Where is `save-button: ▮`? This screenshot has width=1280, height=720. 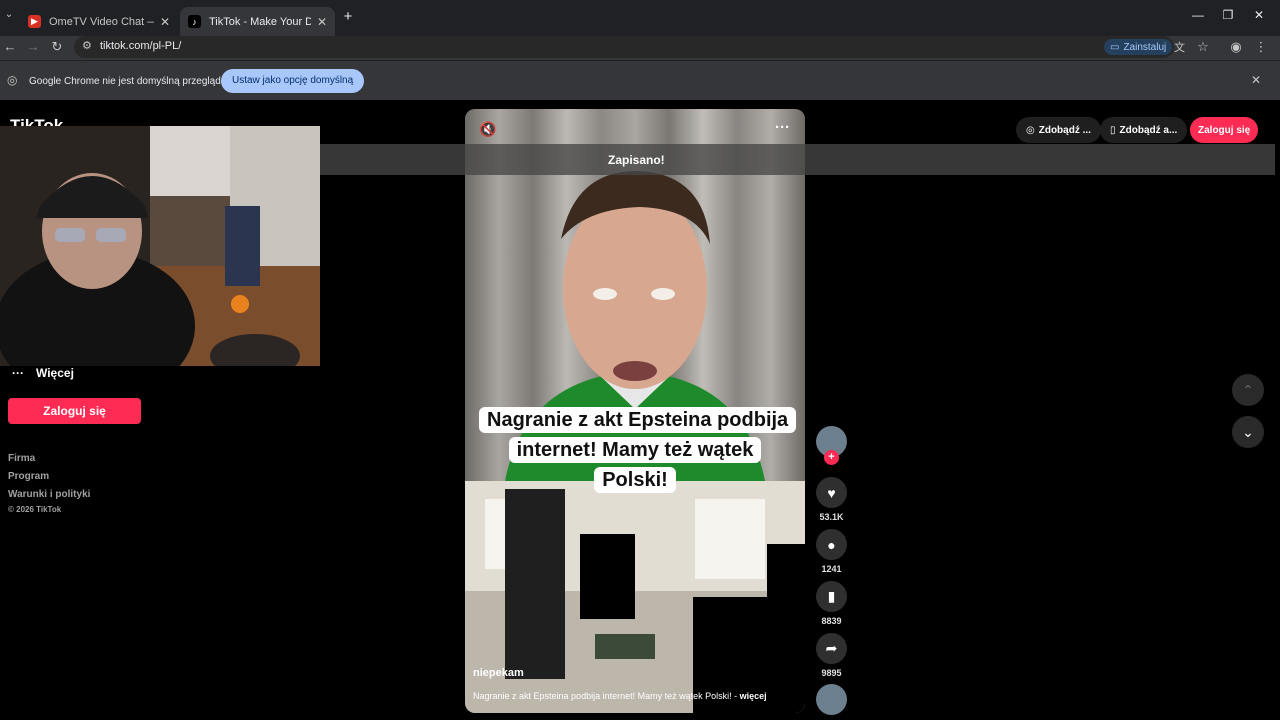 save-button: ▮ is located at coordinates (831, 596).